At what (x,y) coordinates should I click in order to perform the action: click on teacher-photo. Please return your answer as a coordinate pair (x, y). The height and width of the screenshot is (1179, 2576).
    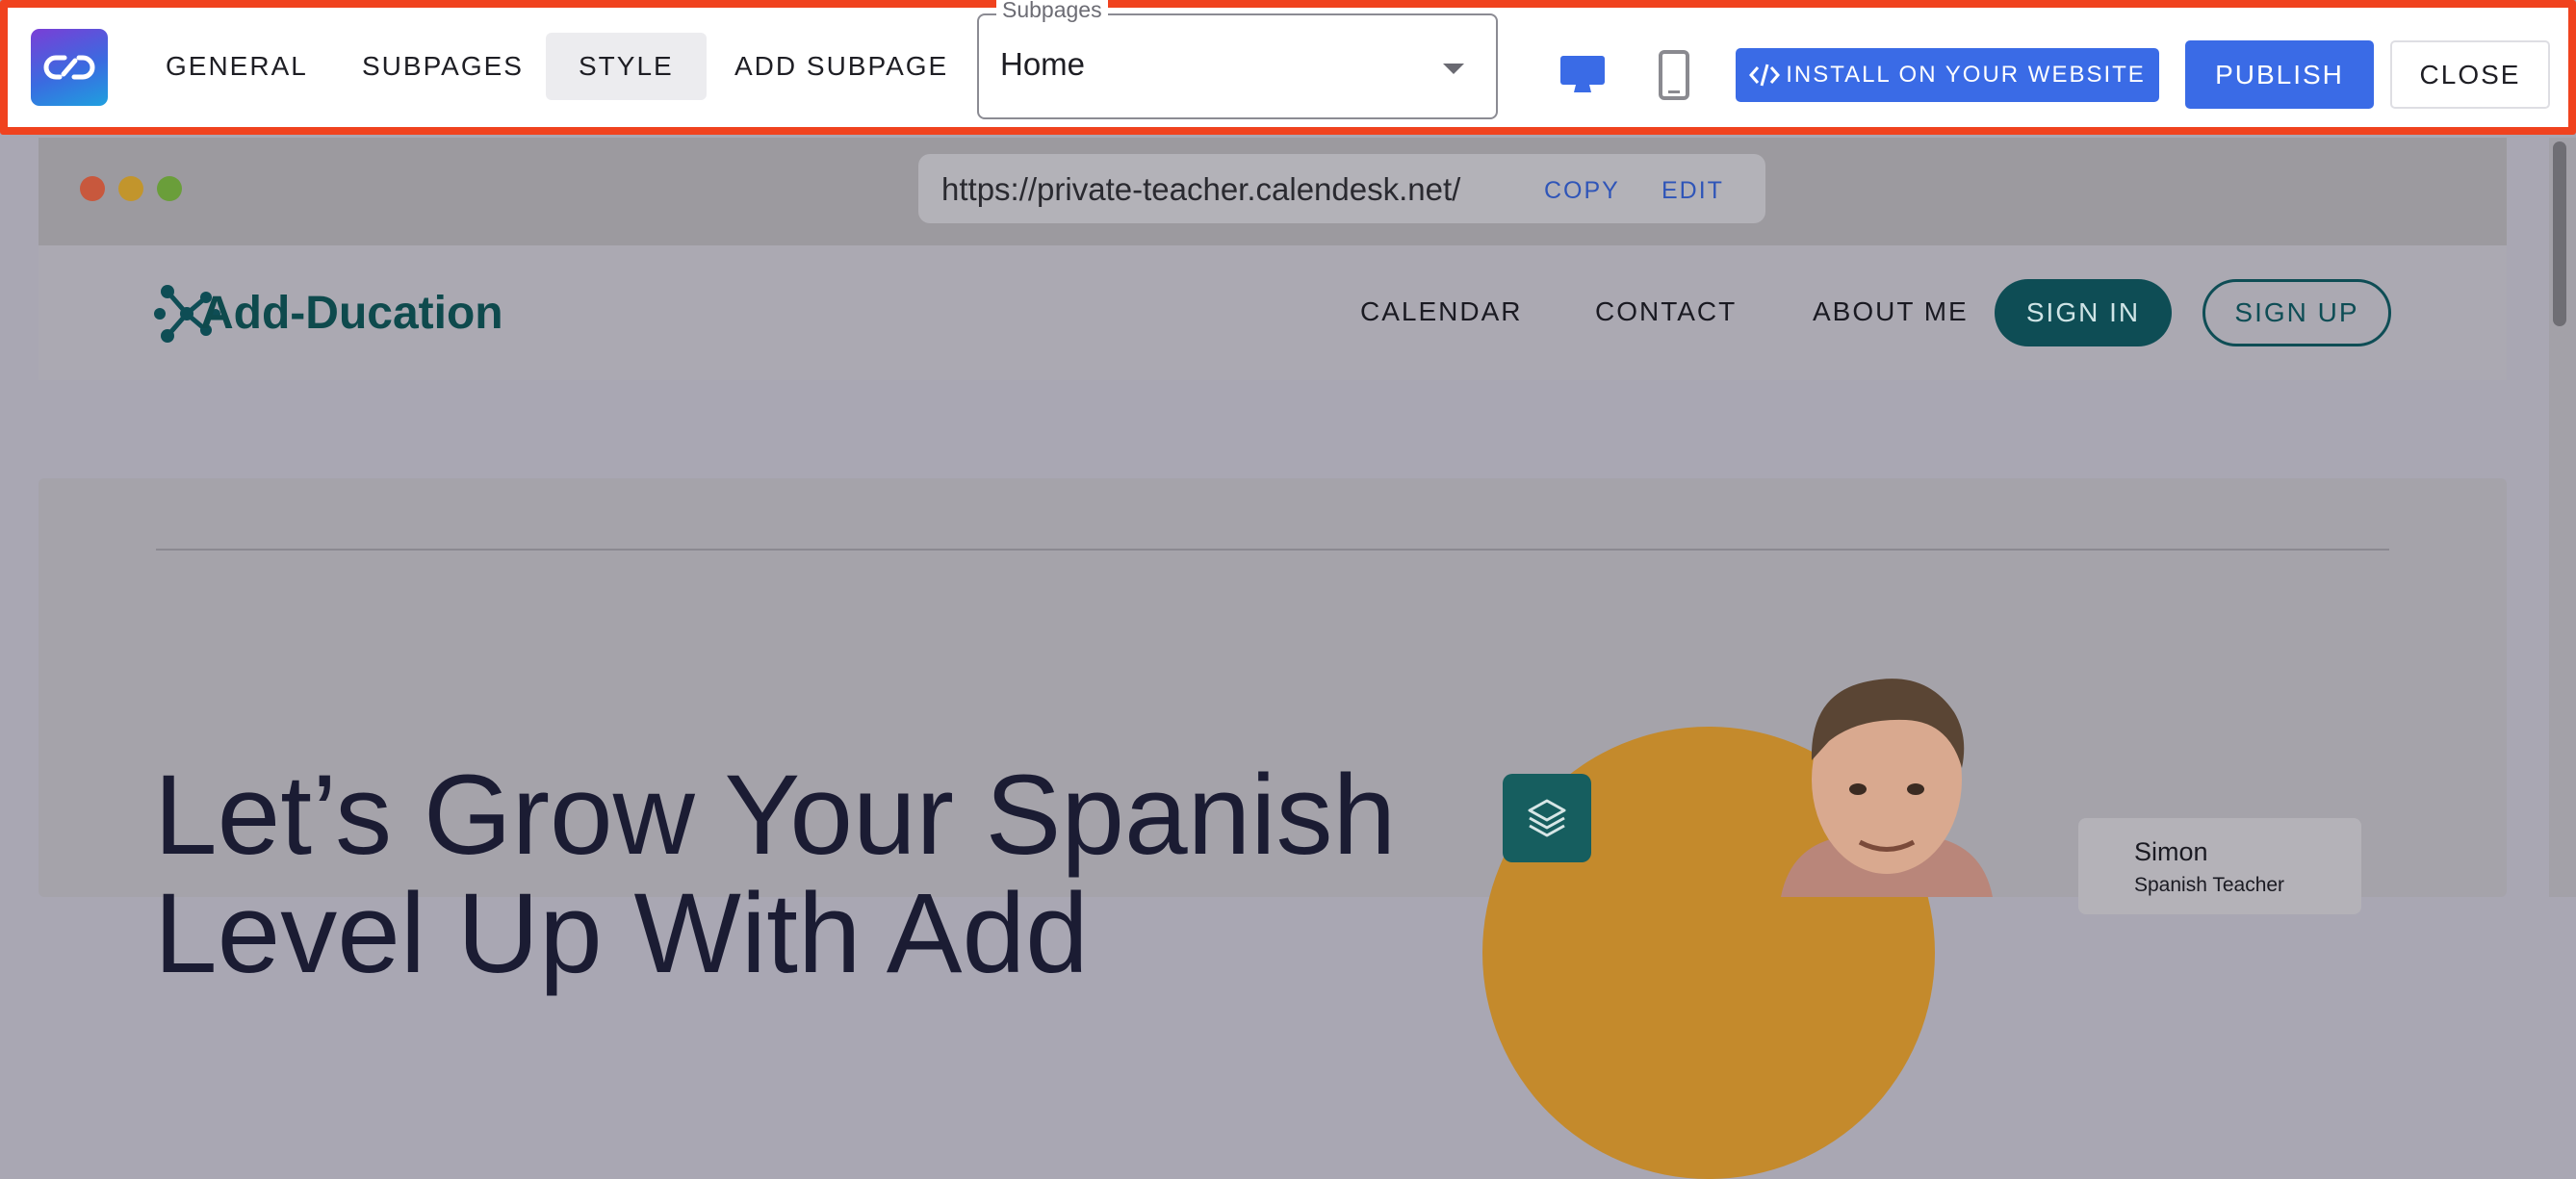
    Looking at the image, I should click on (1887, 775).